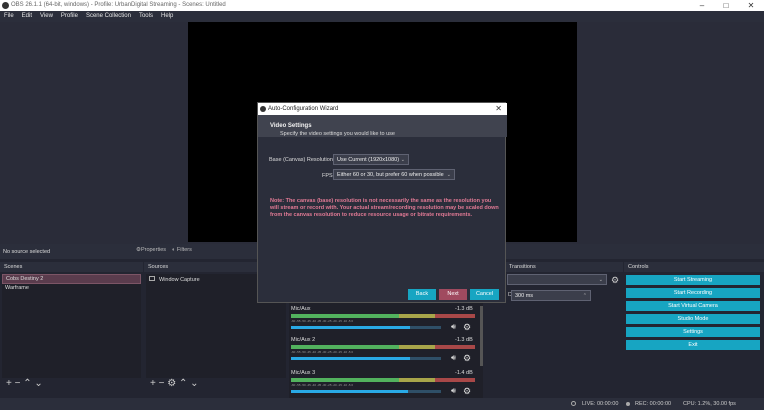  What do you see at coordinates (9, 15) in the screenshot?
I see `menu-file: File` at bounding box center [9, 15].